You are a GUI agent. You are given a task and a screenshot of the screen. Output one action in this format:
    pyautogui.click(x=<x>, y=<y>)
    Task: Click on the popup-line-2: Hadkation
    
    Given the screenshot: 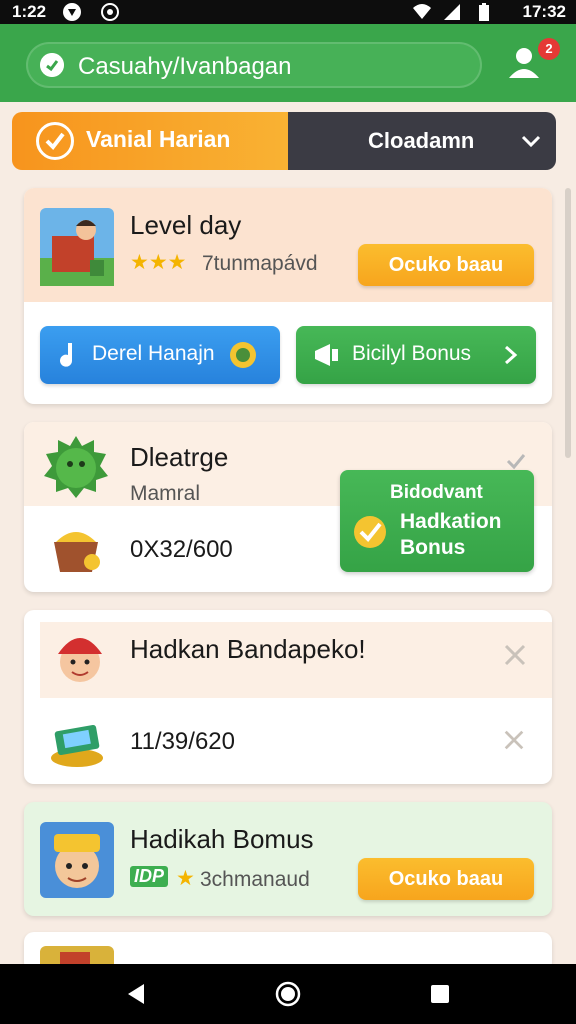 What is the action you would take?
    pyautogui.click(x=451, y=521)
    